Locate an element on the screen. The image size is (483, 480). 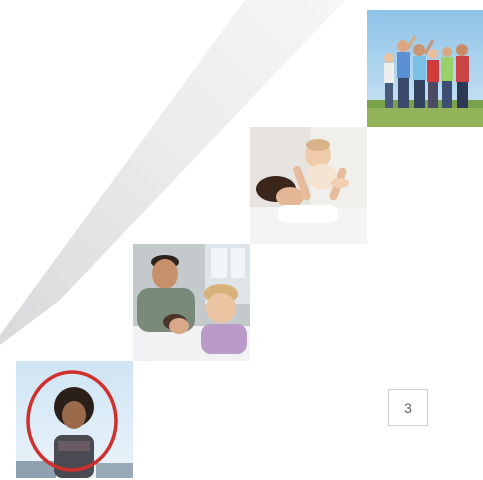
photo-girl-with-hoop is located at coordinates (74, 419).